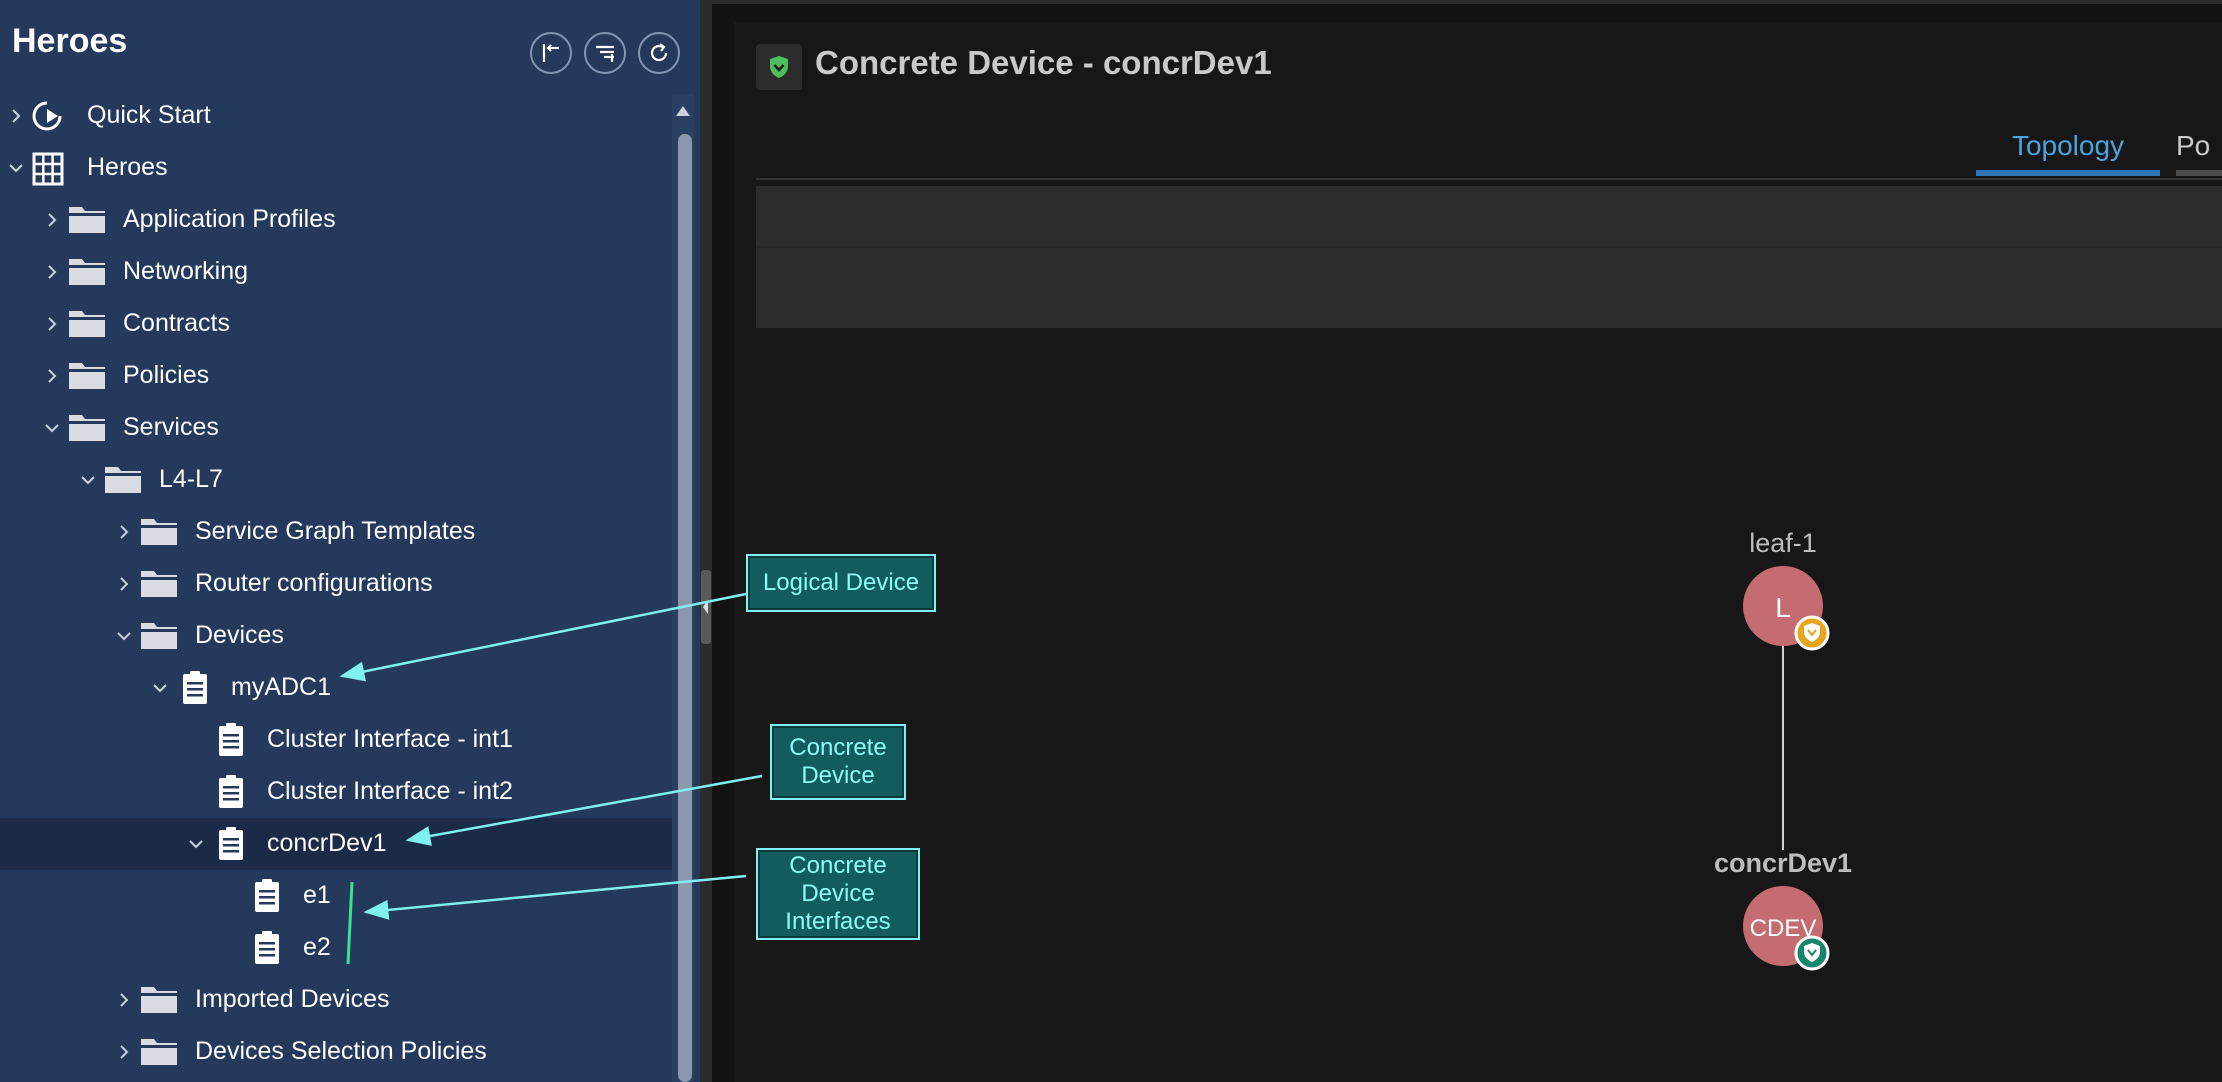 The height and width of the screenshot is (1082, 2222). I want to click on arrow-concrete-device-interfaces, so click(555, 897).